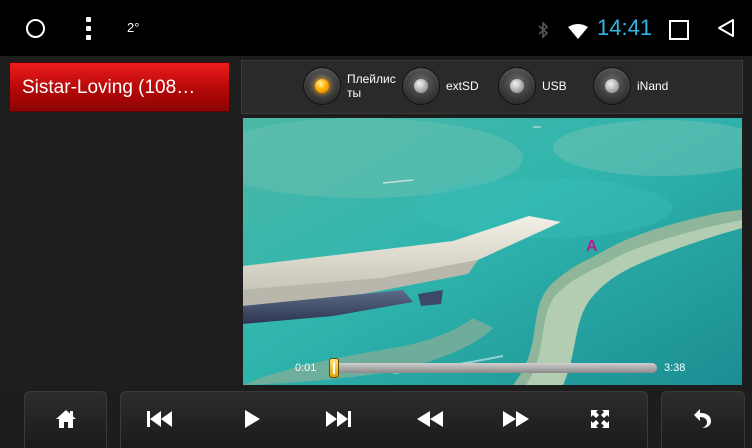  I want to click on fast-forward-icon, so click(516, 419).